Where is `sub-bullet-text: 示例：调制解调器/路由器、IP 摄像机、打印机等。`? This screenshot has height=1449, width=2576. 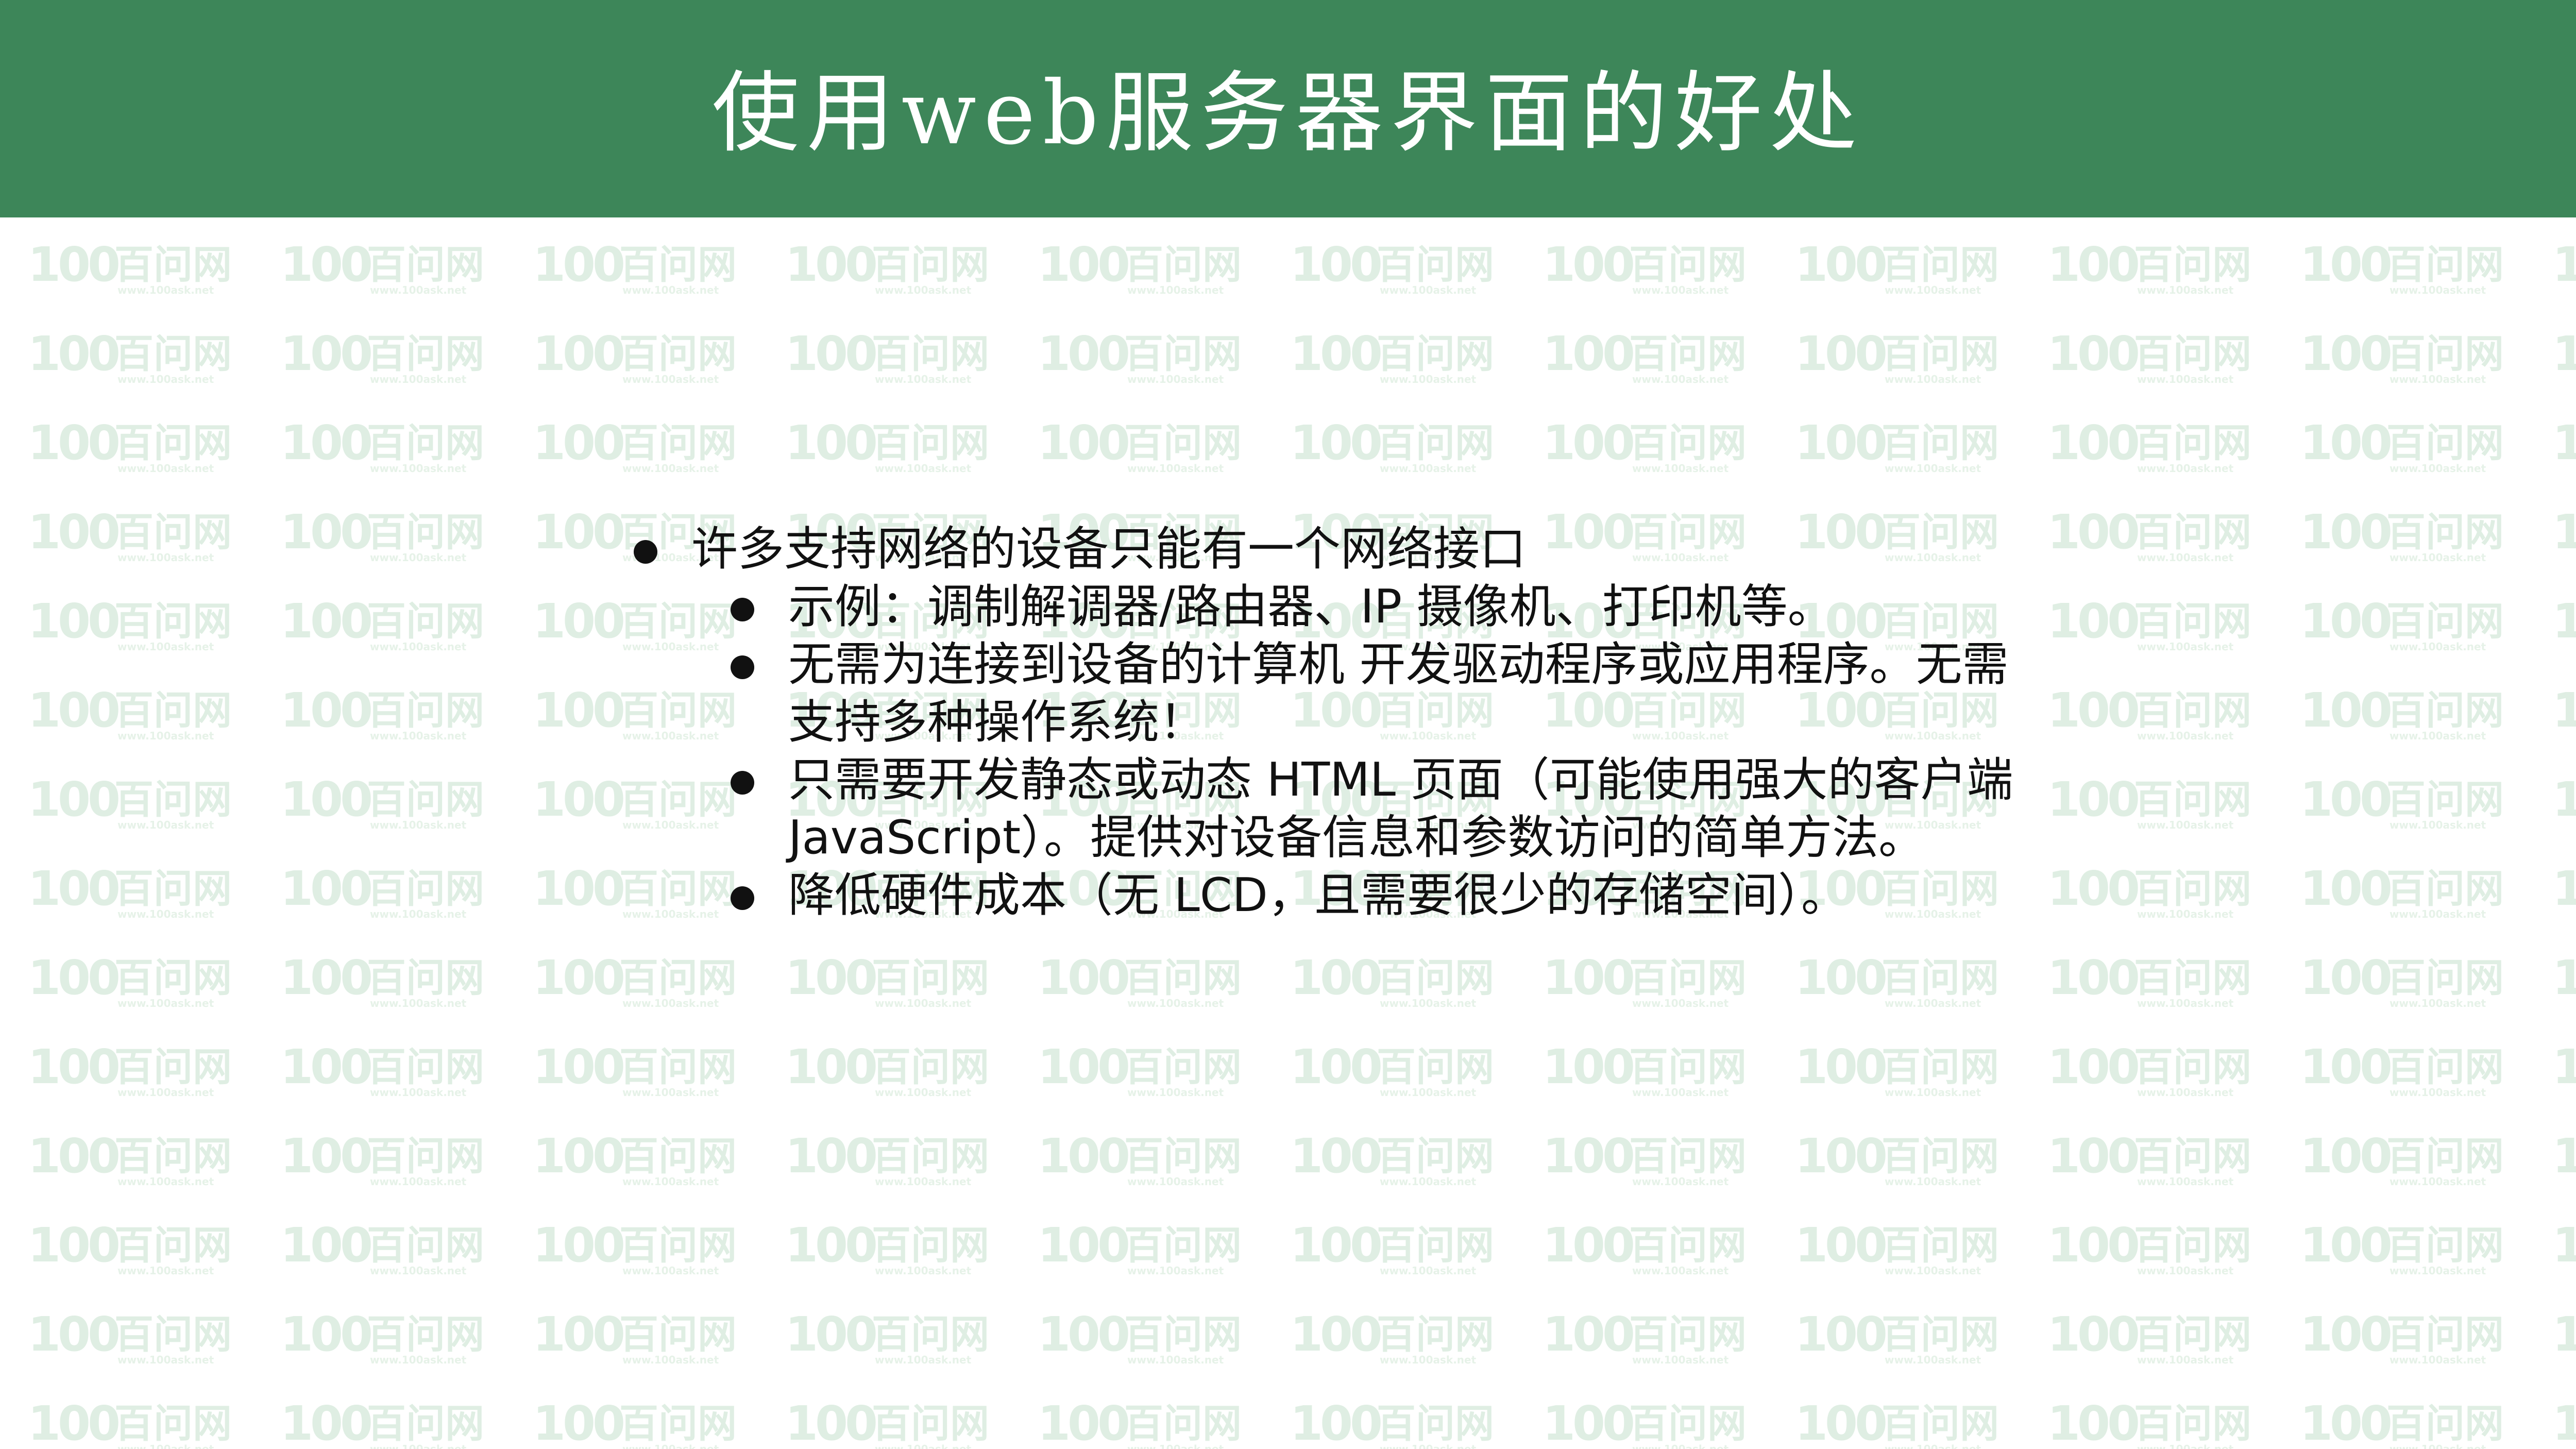
sub-bullet-text: 示例：调制解调器/路由器、IP 摄像机、打印机等。 is located at coordinates (1311, 607).